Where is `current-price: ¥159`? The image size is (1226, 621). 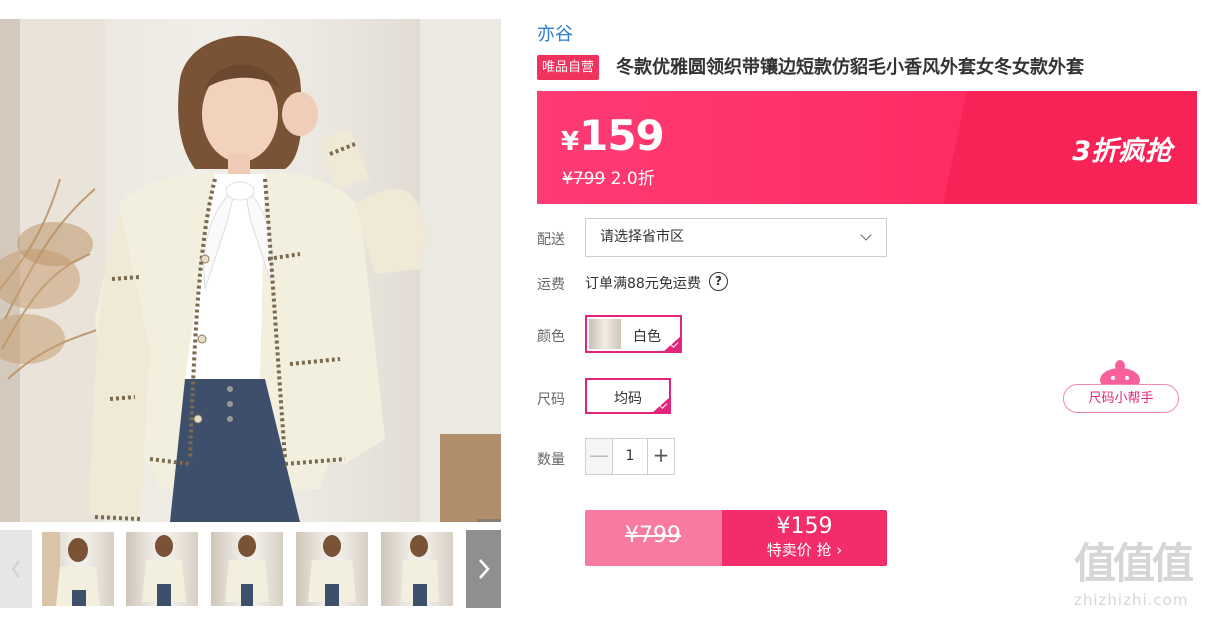 current-price: ¥159 is located at coordinates (613, 135).